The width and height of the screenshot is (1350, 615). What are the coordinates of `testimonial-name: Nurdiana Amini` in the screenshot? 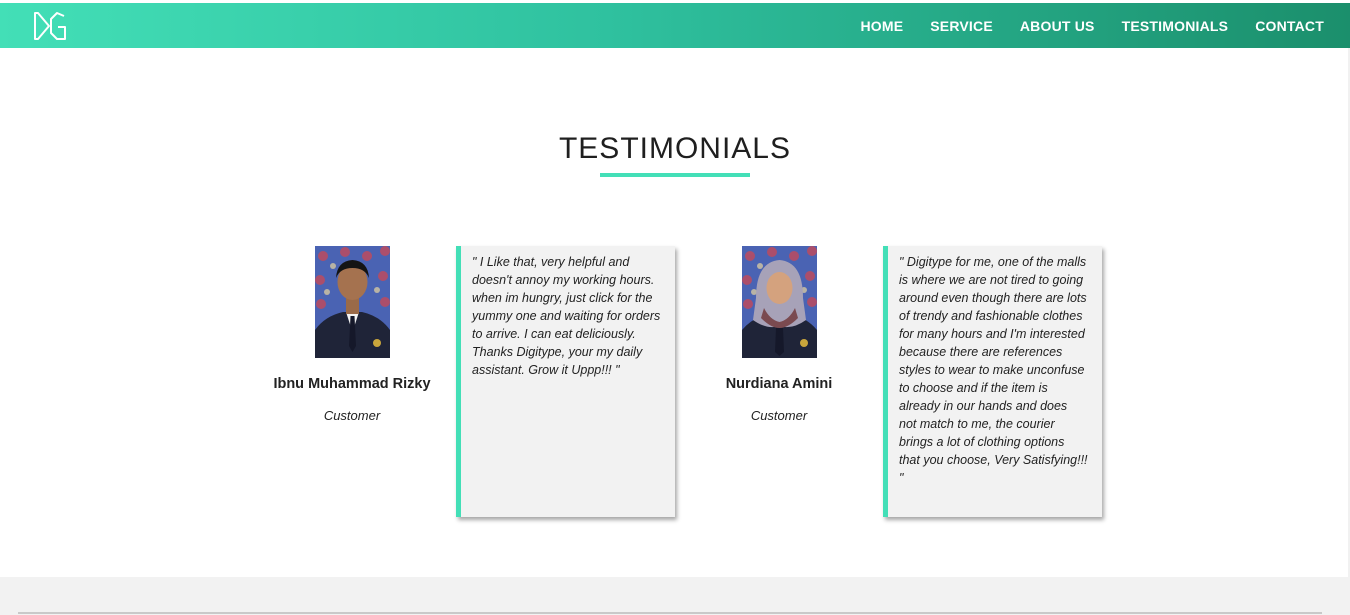 It's located at (779, 384).